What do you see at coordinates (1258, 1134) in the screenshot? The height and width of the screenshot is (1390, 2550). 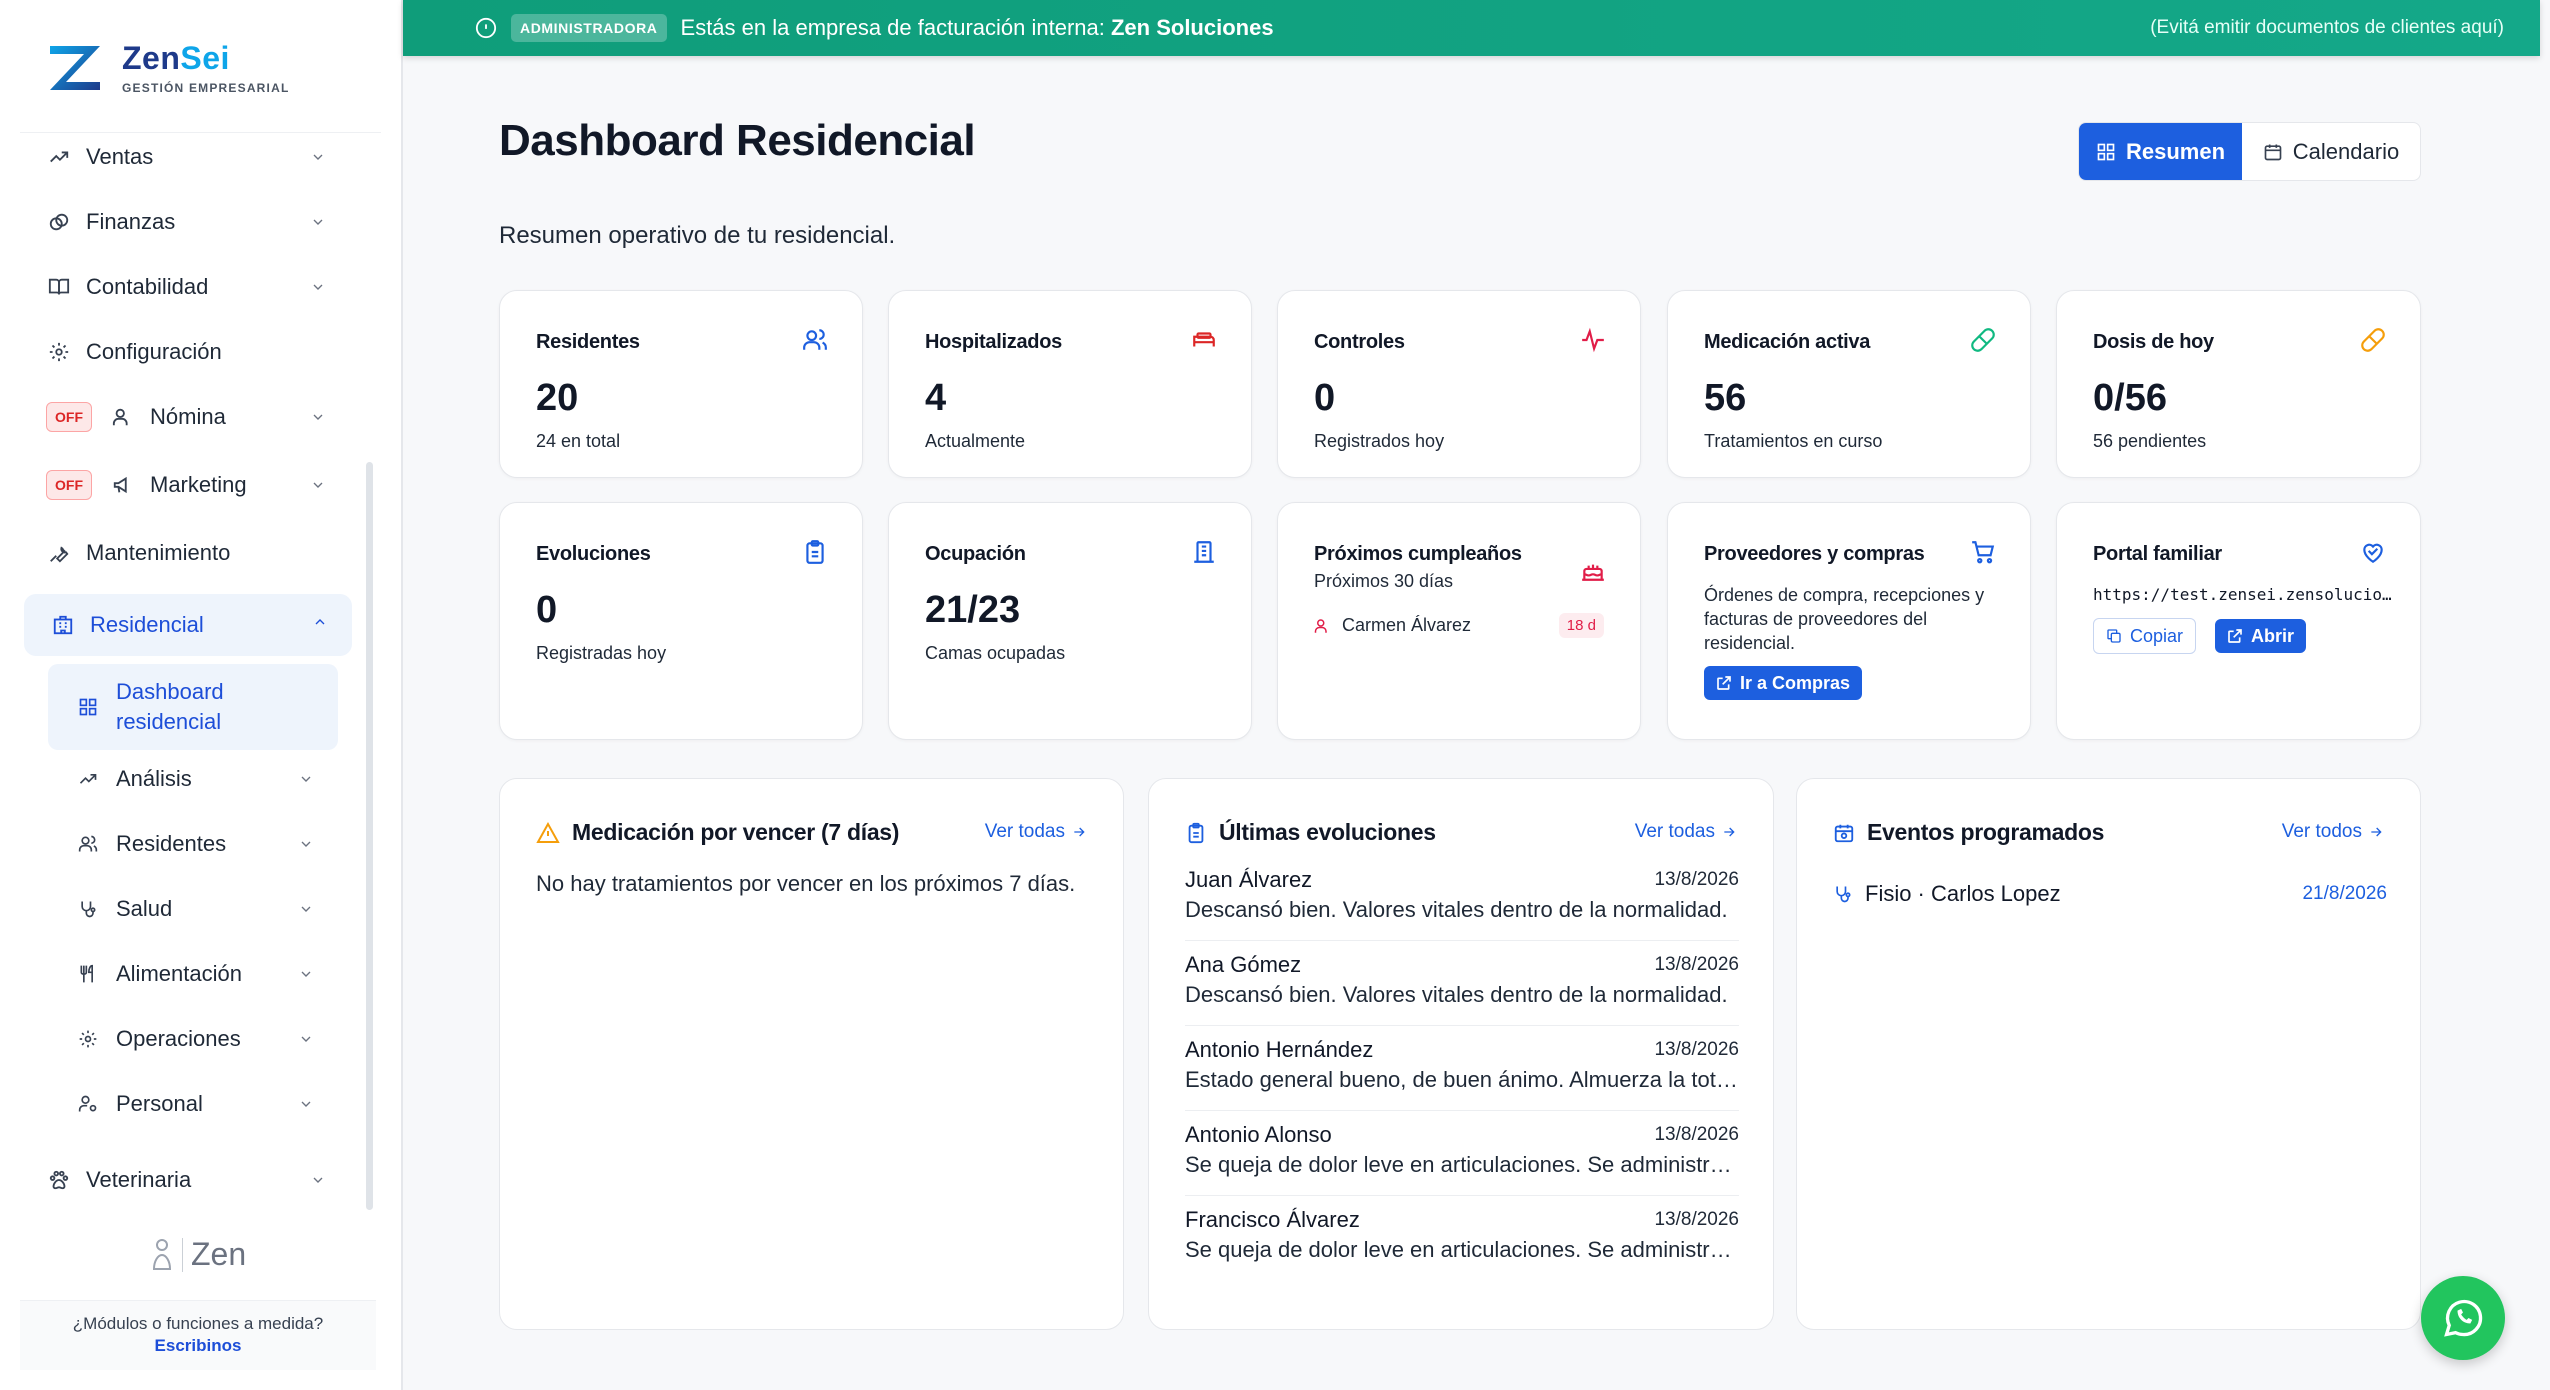 I see `evolution-name: Antonio Alonso` at bounding box center [1258, 1134].